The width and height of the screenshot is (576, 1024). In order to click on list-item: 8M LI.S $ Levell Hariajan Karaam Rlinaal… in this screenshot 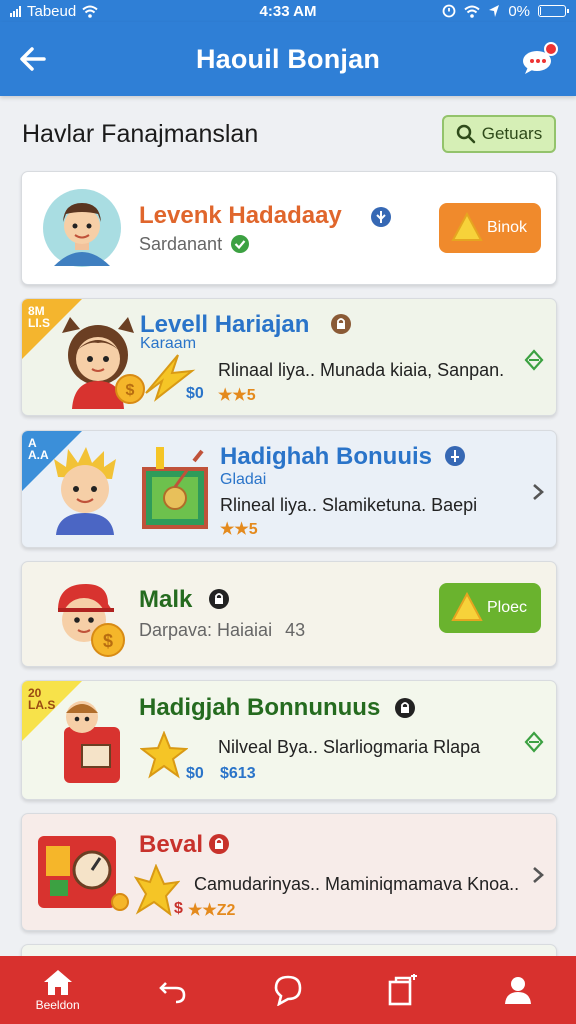, I will do `click(289, 357)`.